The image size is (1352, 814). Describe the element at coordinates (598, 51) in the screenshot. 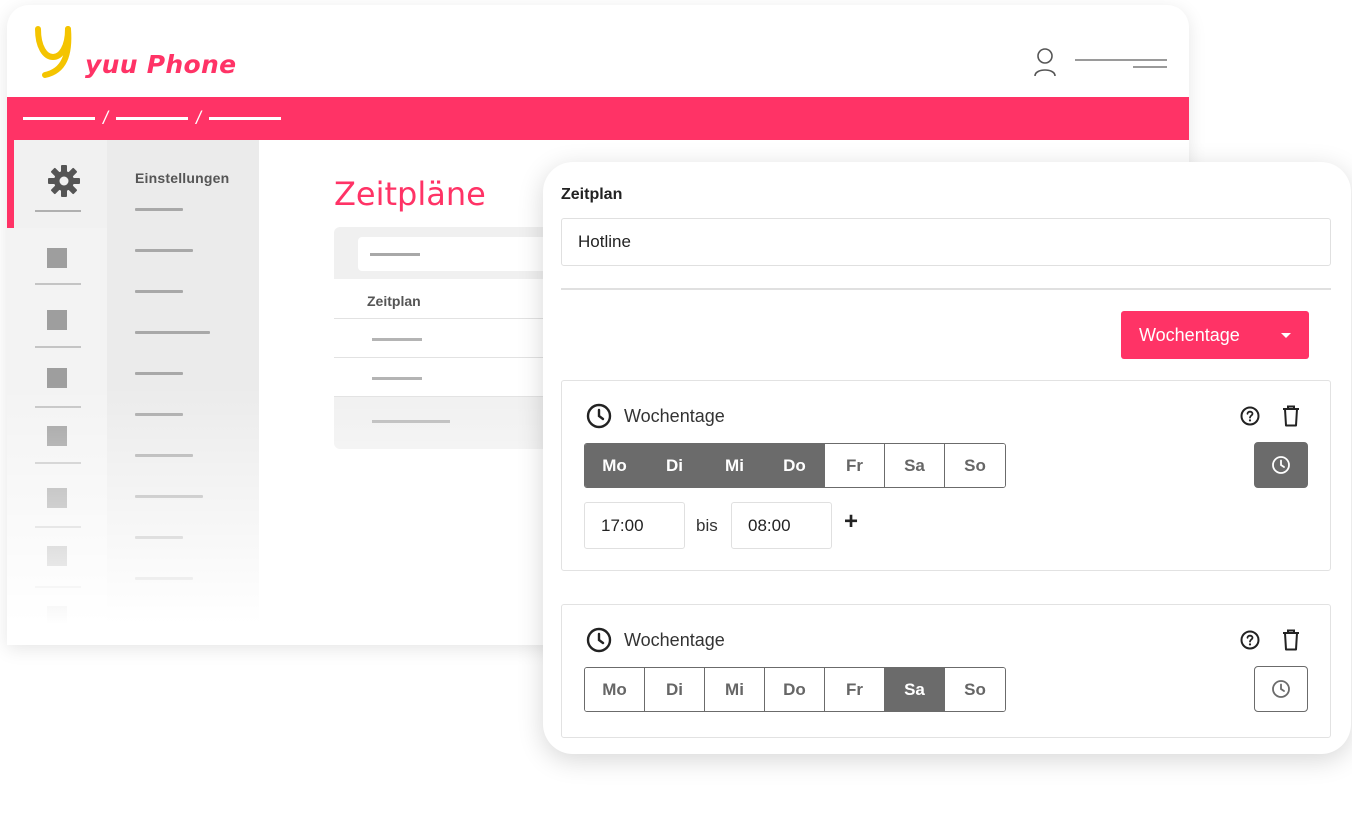

I see `top-bar: yuu Phone` at that location.